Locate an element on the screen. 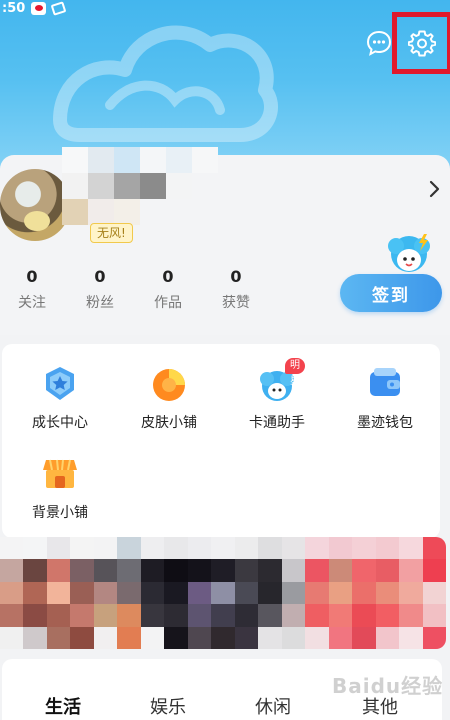 The image size is (450, 720). mascot-icon is located at coordinates (409, 253).